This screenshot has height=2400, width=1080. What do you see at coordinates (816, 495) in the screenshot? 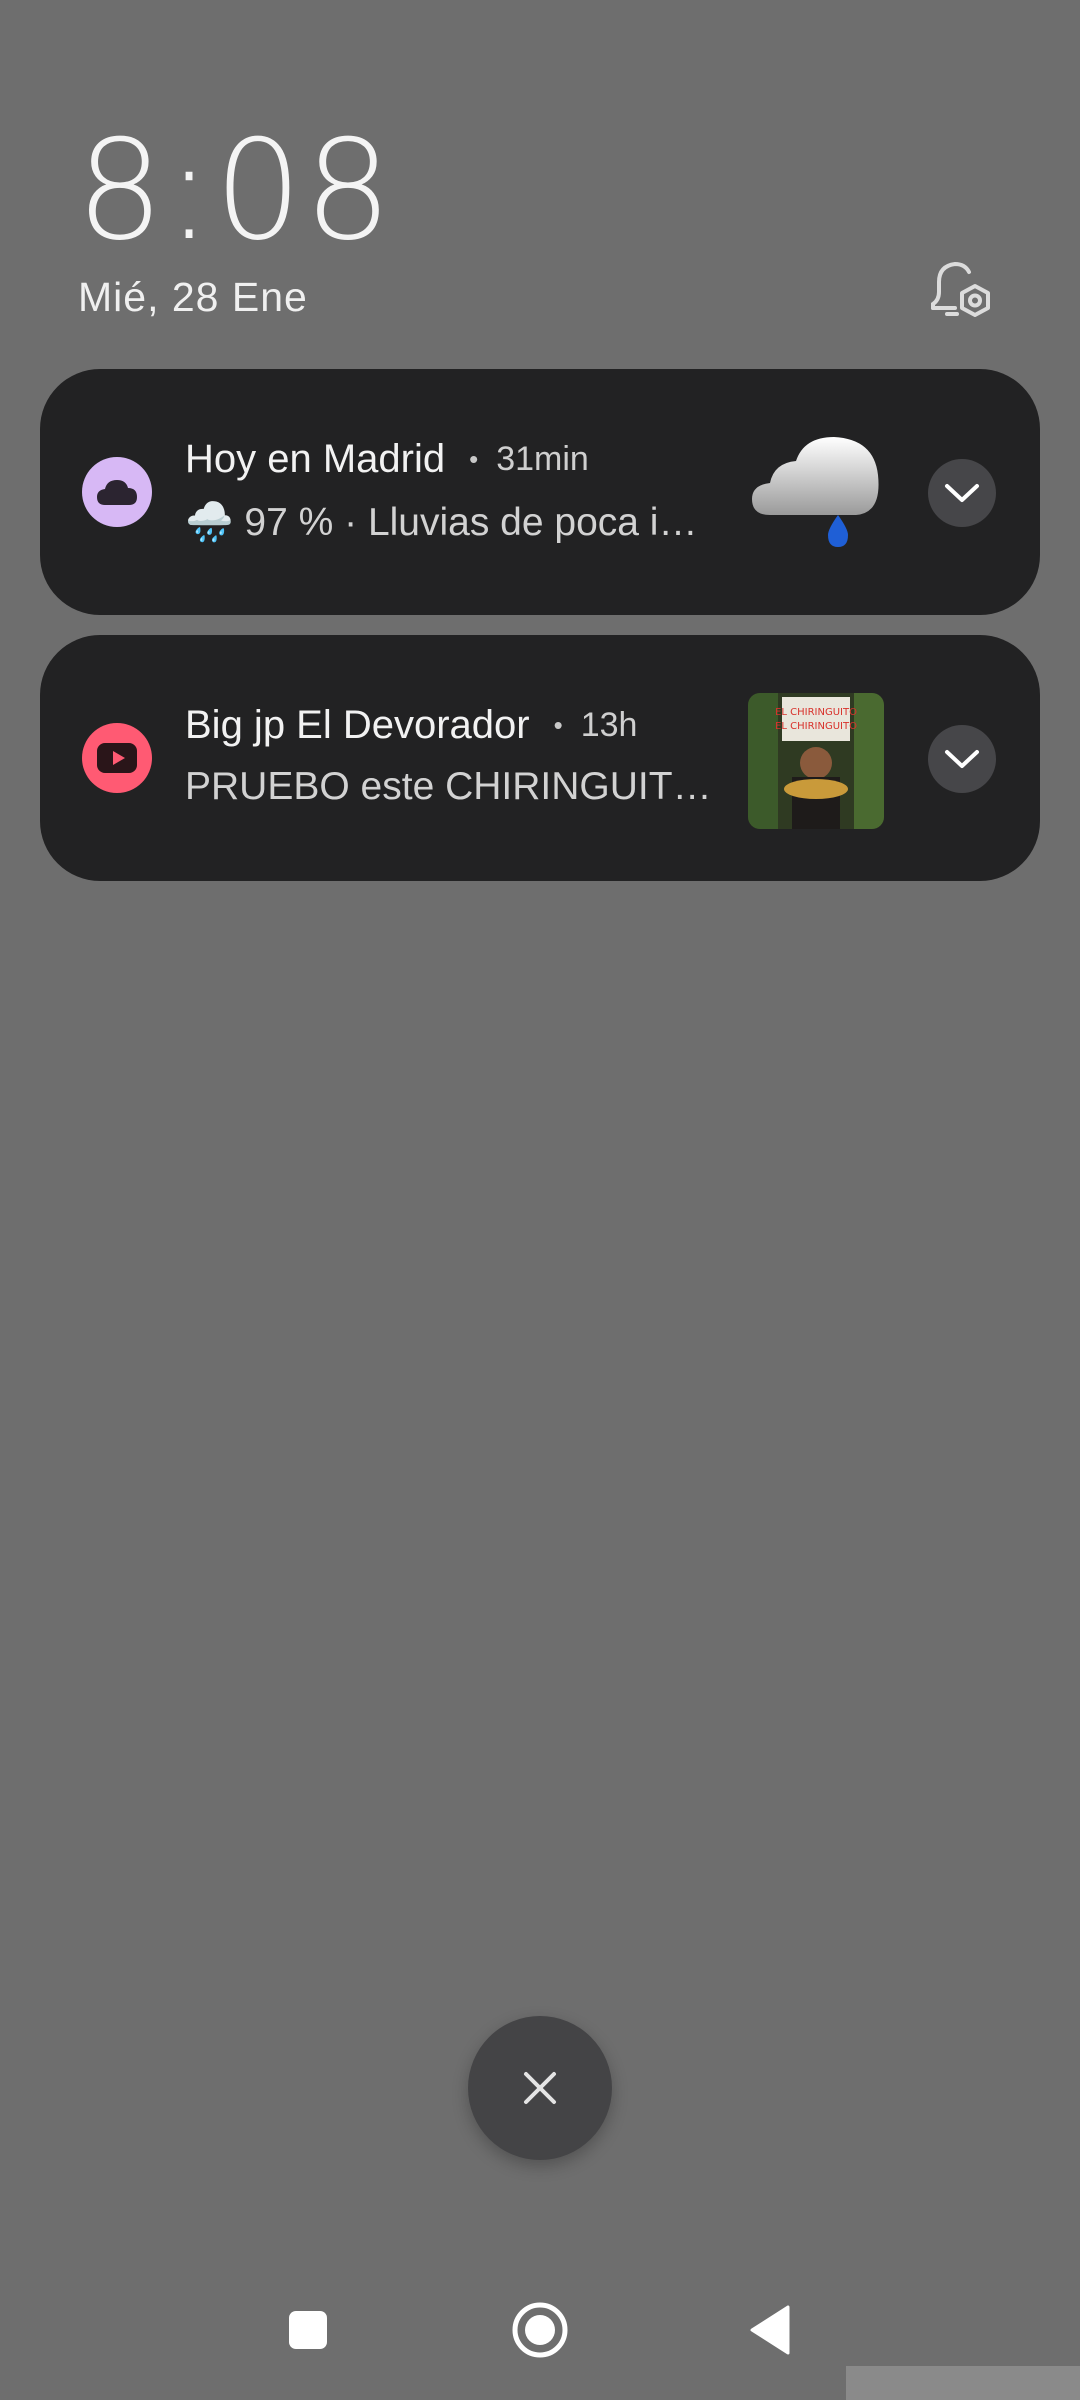
I see `rain-cloud-image` at bounding box center [816, 495].